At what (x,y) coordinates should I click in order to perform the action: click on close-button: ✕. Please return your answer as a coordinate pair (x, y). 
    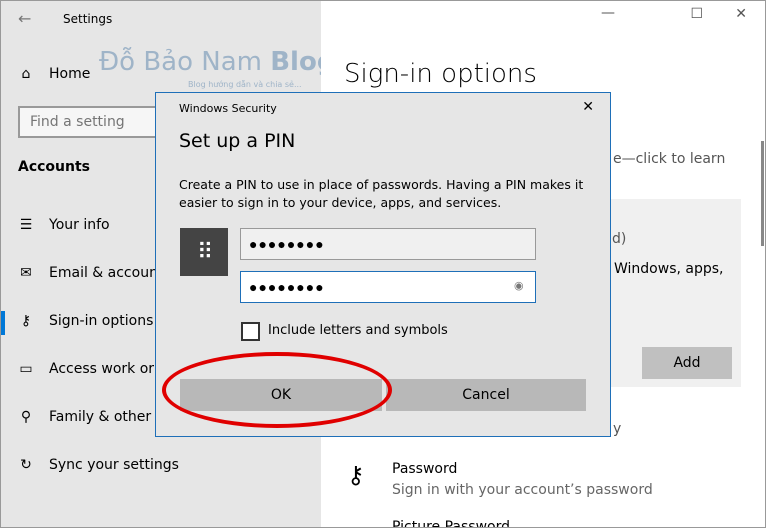
    Looking at the image, I should click on (741, 14).